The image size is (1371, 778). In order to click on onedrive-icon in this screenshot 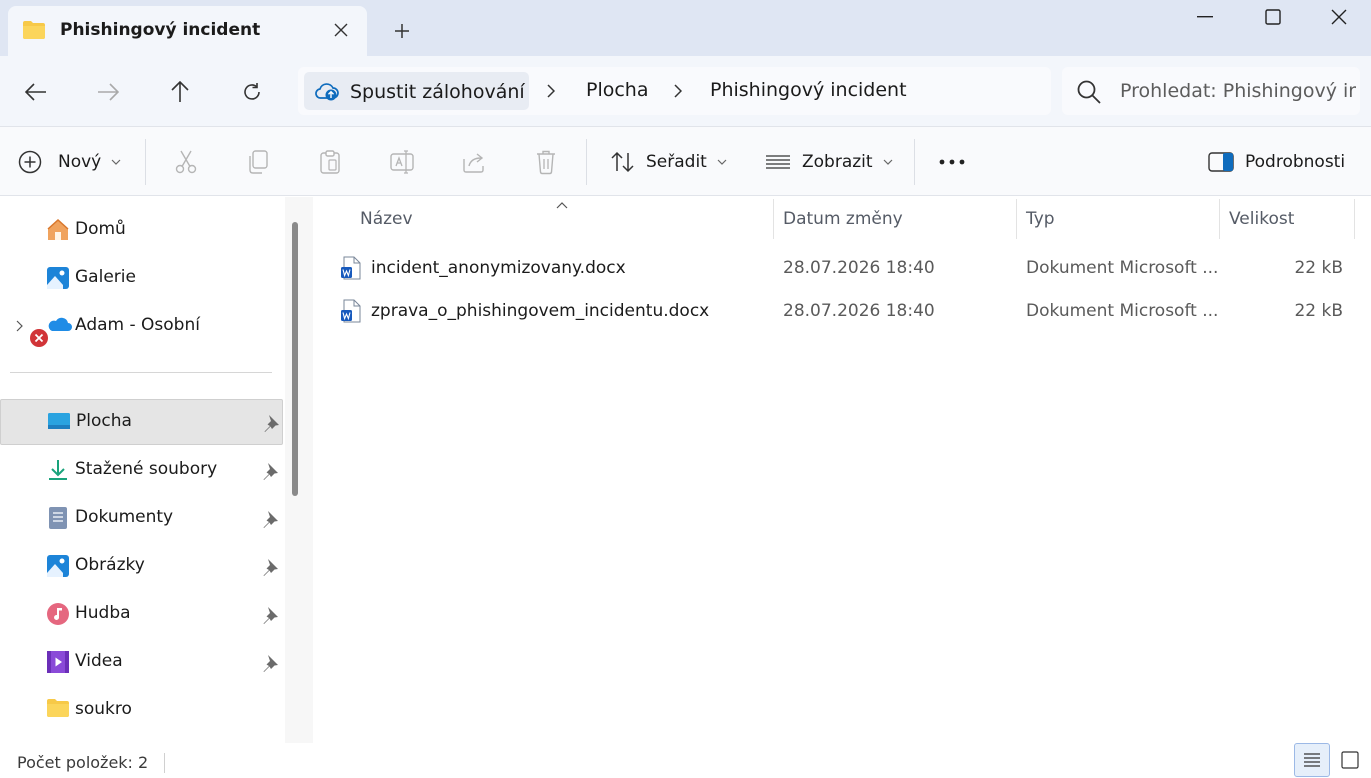, I will do `click(59, 326)`.